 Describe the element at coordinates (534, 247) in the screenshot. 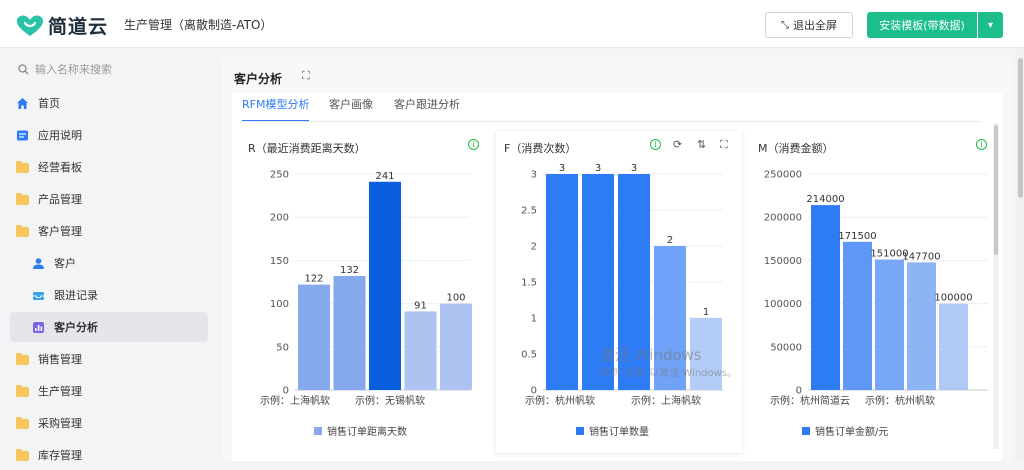

I see `y-tick-label: 2` at that location.